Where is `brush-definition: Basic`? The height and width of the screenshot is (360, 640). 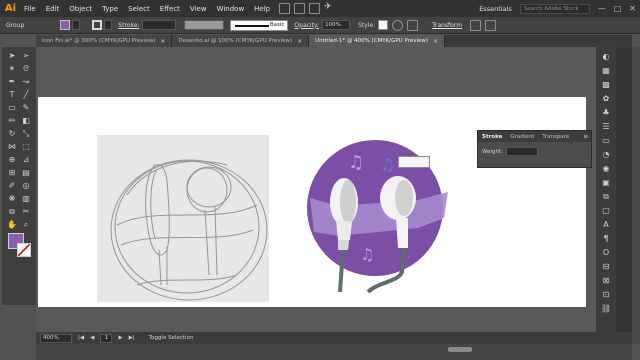 brush-definition: Basic is located at coordinates (259, 25).